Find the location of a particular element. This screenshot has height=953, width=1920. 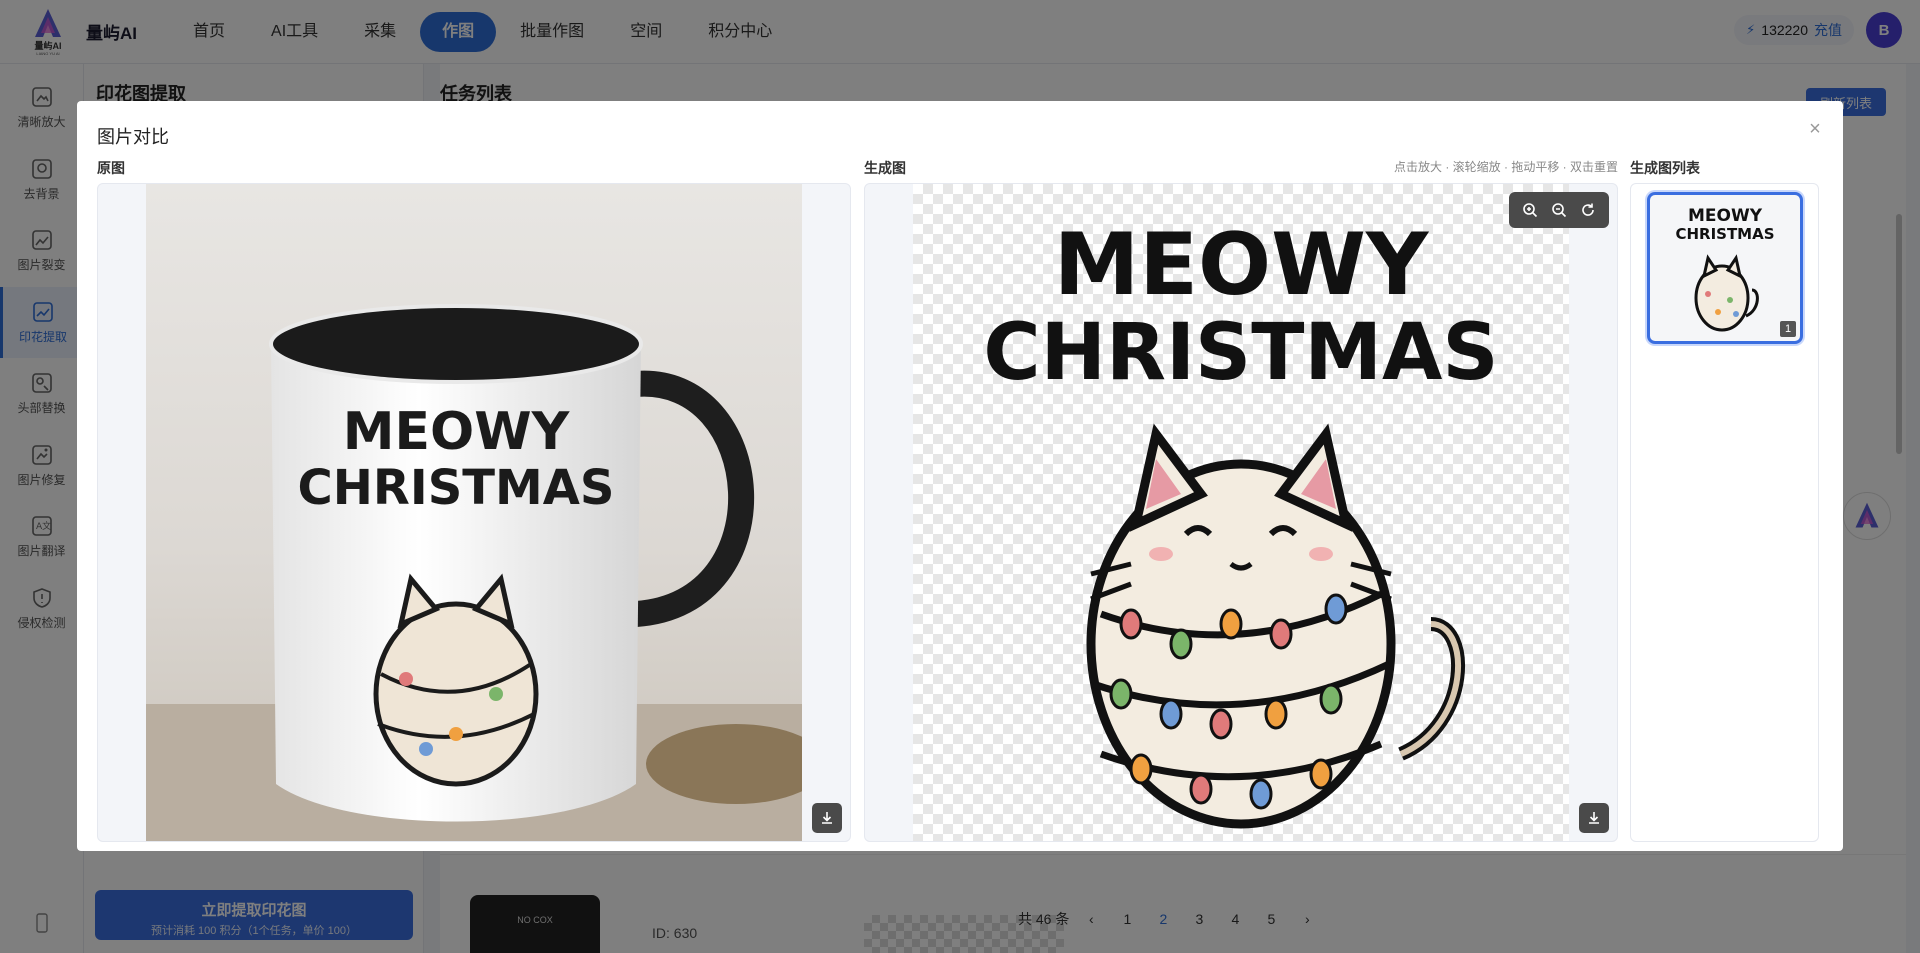

mug-print-line1: MEOWY is located at coordinates (457, 432).